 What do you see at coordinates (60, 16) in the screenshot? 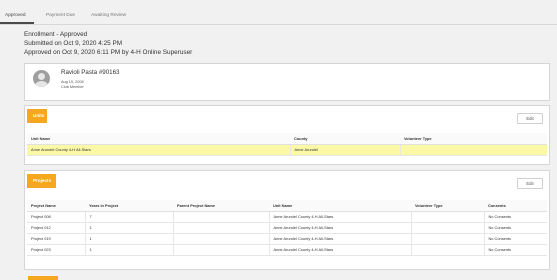
I see `tab-payment-due: Payment Due` at bounding box center [60, 16].